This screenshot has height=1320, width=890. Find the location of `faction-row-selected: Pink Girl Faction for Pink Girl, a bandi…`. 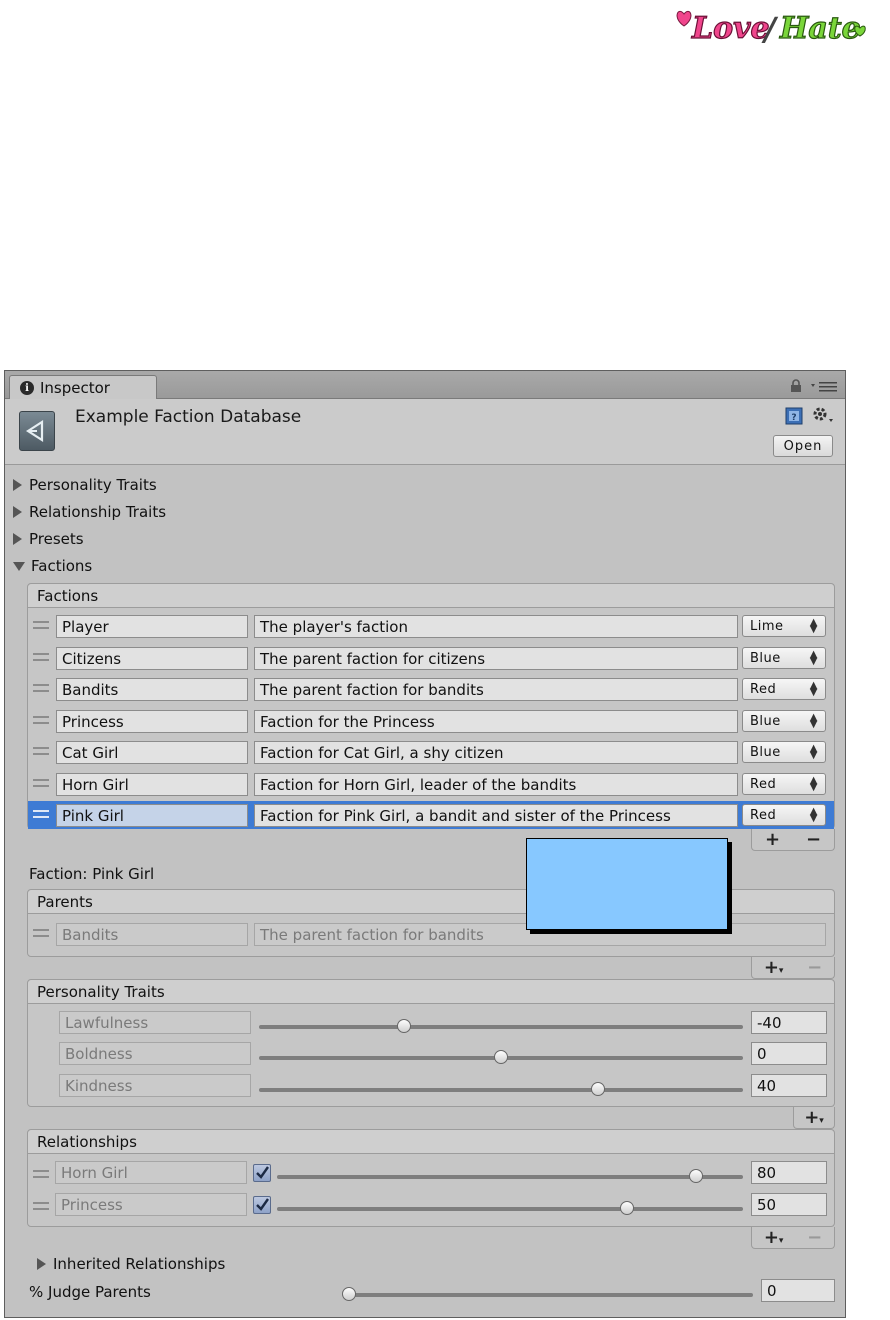

faction-row-selected: Pink Girl Faction for Pink Girl, a bandi… is located at coordinates (431, 815).